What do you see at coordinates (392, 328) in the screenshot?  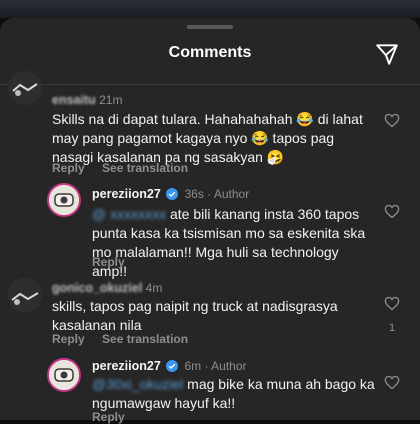 I see `like-count: 1` at bounding box center [392, 328].